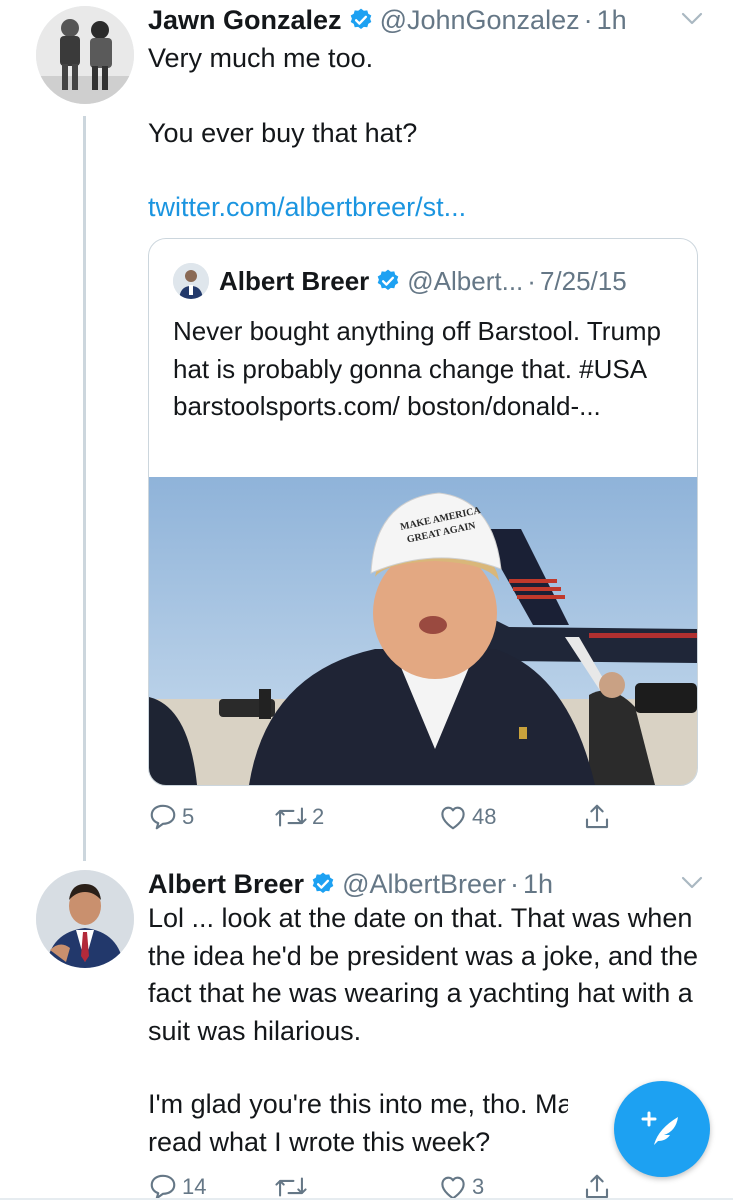  I want to click on tweet-text-line: Very much me too., so click(261, 58).